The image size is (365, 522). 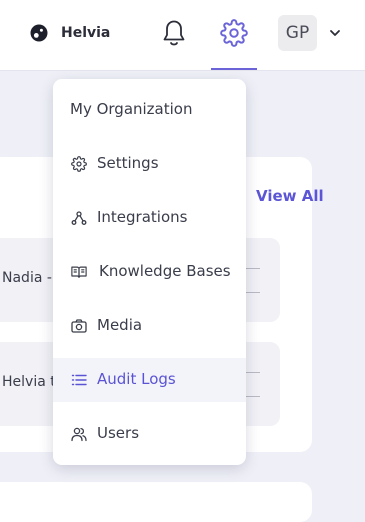 What do you see at coordinates (79, 434) in the screenshot?
I see `users-icon` at bounding box center [79, 434].